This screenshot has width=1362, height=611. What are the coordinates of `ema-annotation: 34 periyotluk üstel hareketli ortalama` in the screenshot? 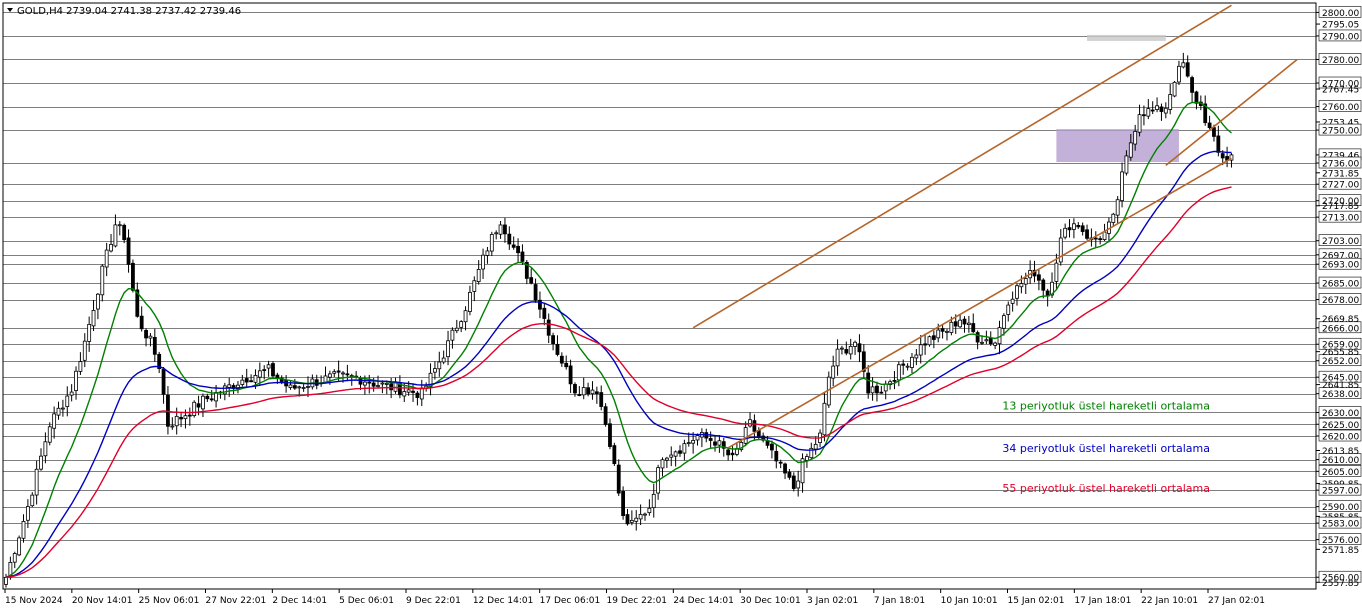 It's located at (1106, 448).